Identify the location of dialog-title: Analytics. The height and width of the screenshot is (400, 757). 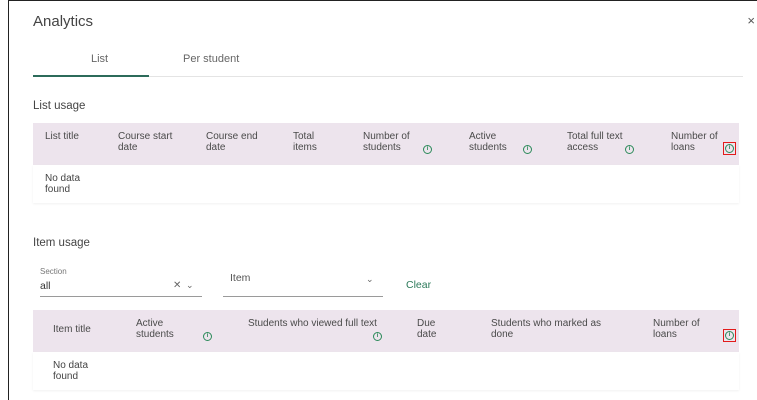
(63, 21).